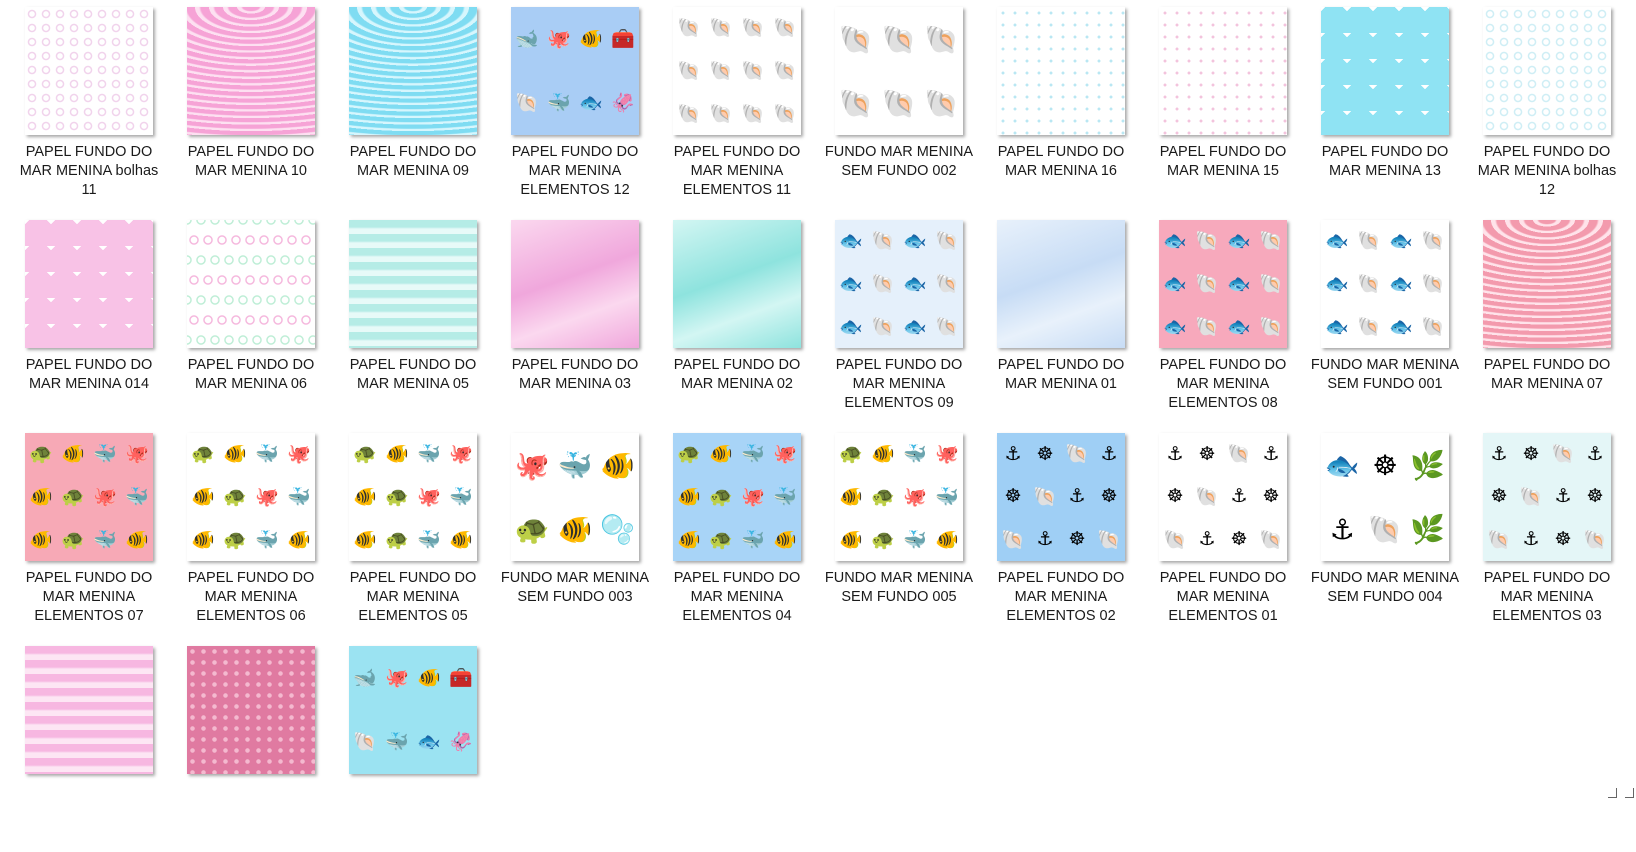  I want to click on file-name-label: PAPEL FUNDO DO MAR MENINA 02, so click(737, 374).